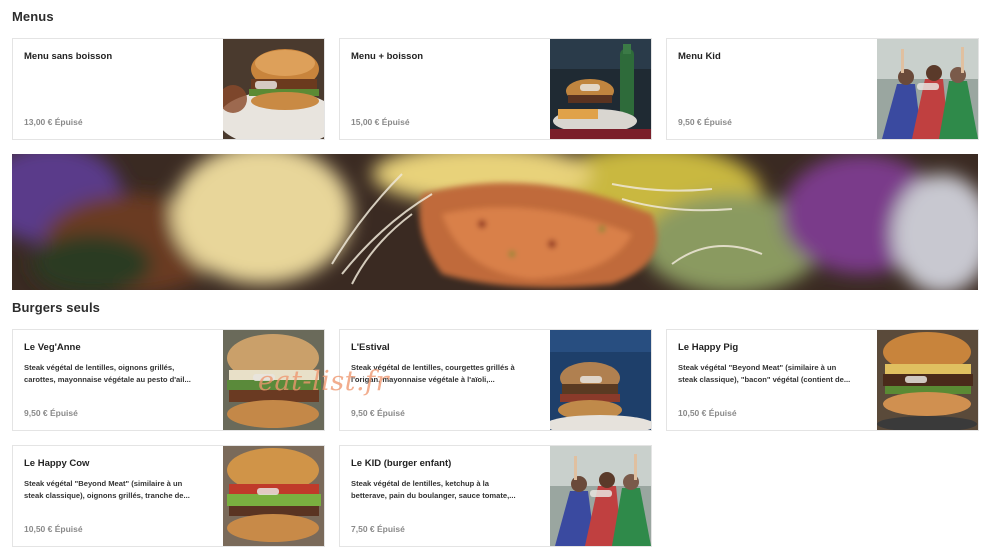  Describe the element at coordinates (699, 56) in the screenshot. I see `item-name: Menu Kid` at that location.